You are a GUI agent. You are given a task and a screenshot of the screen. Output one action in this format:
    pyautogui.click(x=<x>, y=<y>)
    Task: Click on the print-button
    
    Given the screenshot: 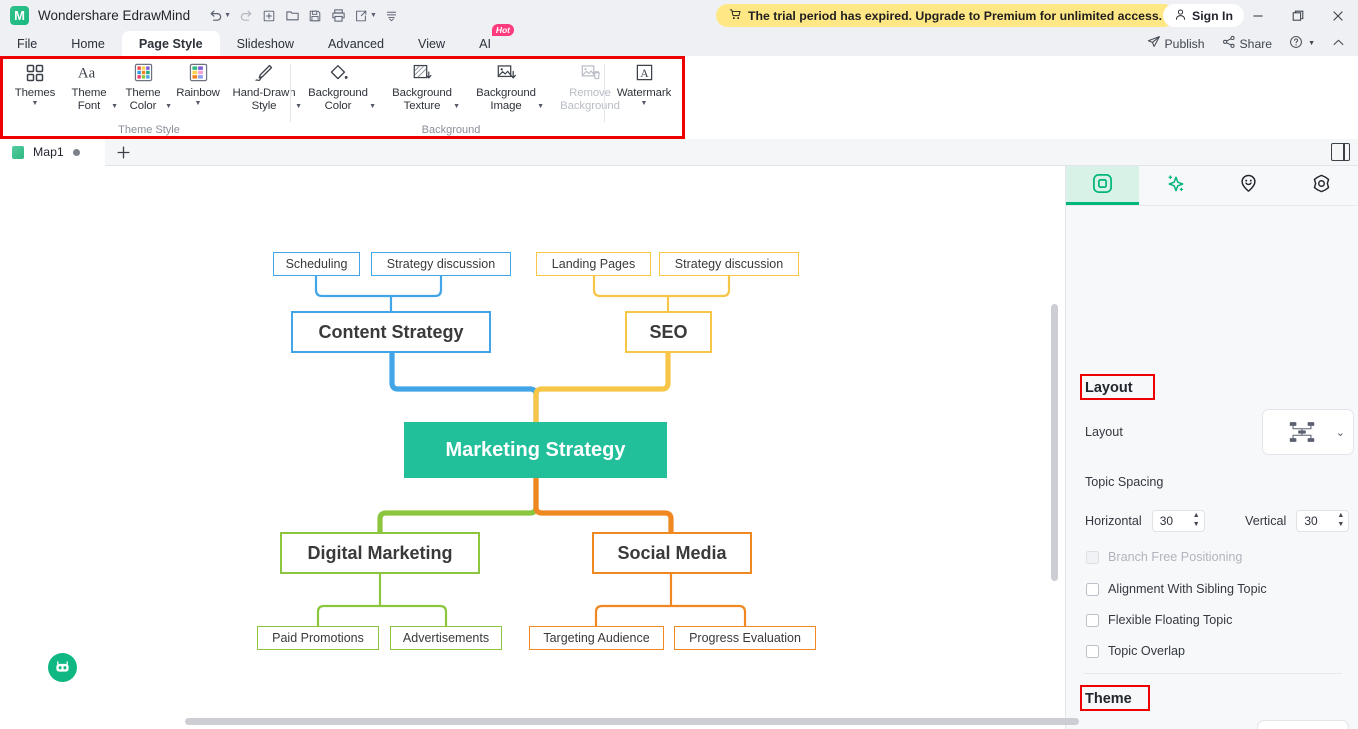 What is the action you would take?
    pyautogui.click(x=338, y=16)
    